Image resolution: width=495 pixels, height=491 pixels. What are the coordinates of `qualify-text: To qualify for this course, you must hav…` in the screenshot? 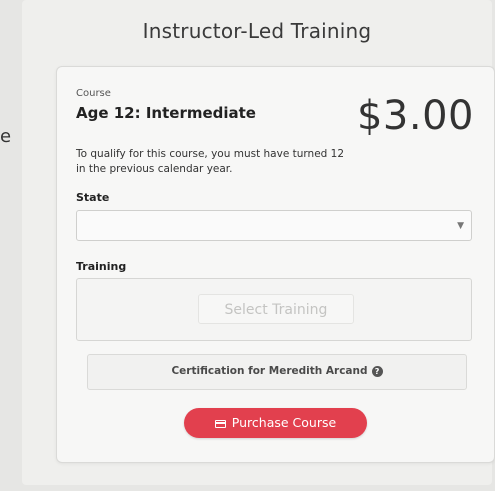 It's located at (210, 161).